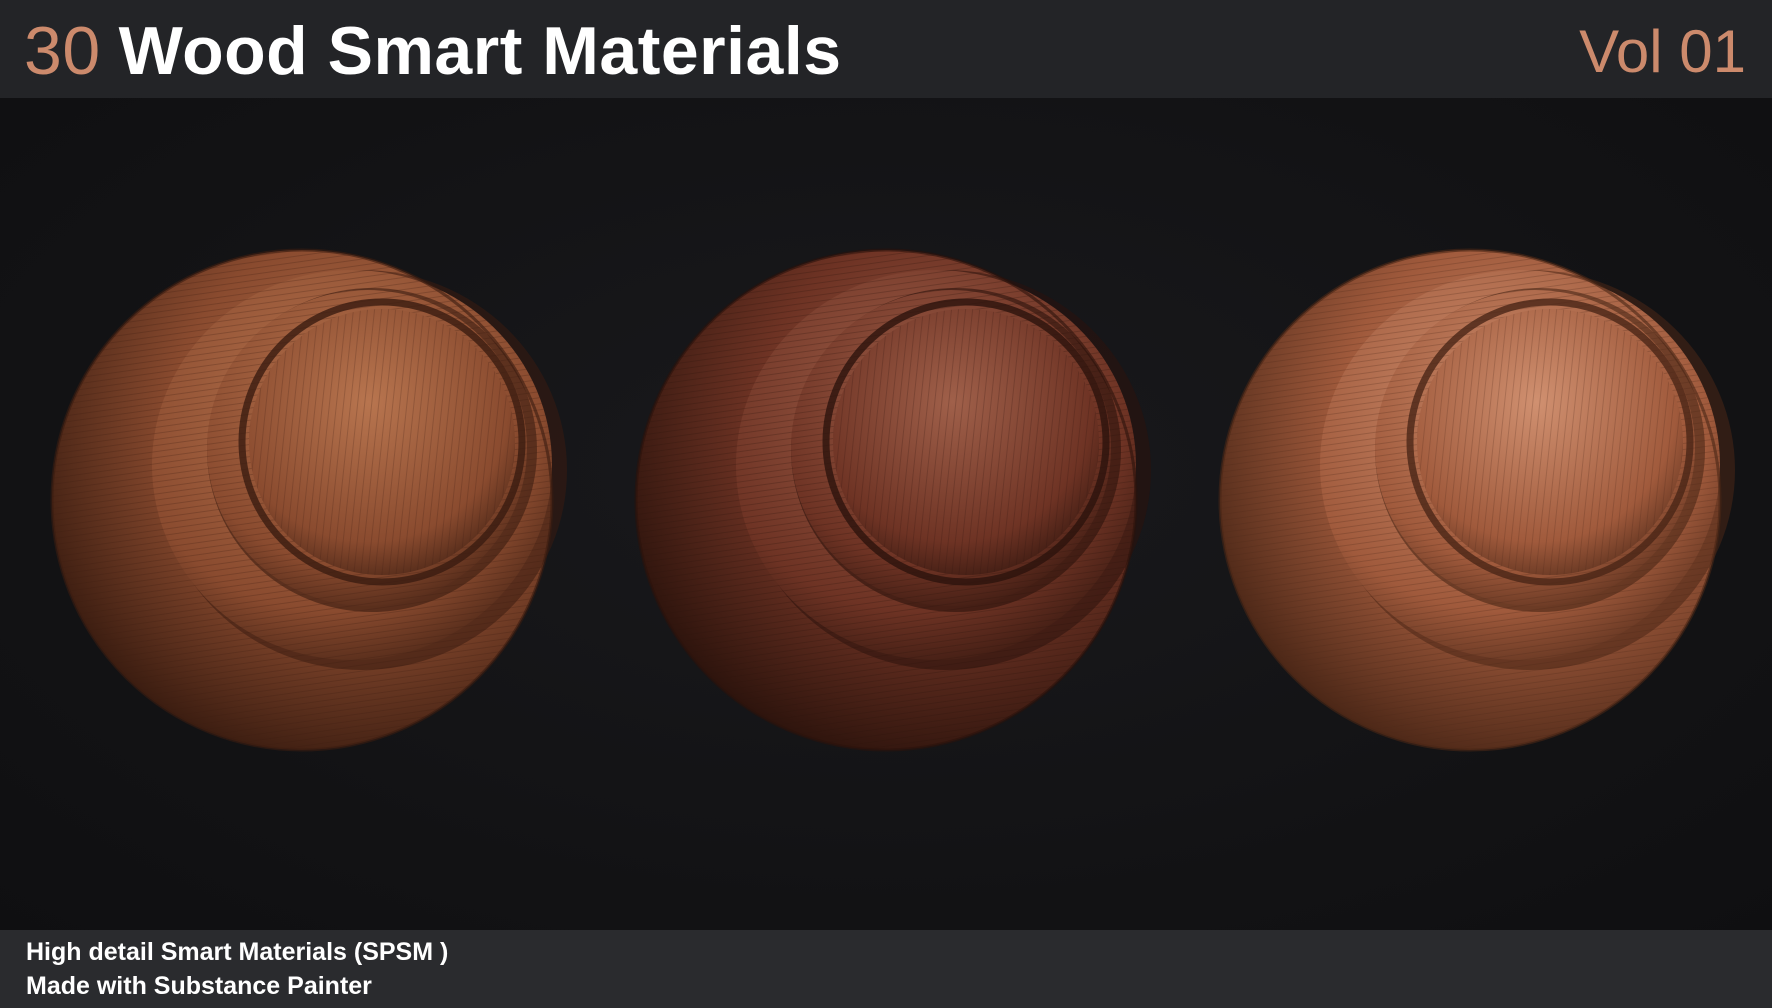 This screenshot has width=1772, height=1008. What do you see at coordinates (62, 51) in the screenshot?
I see `material-count: 30` at bounding box center [62, 51].